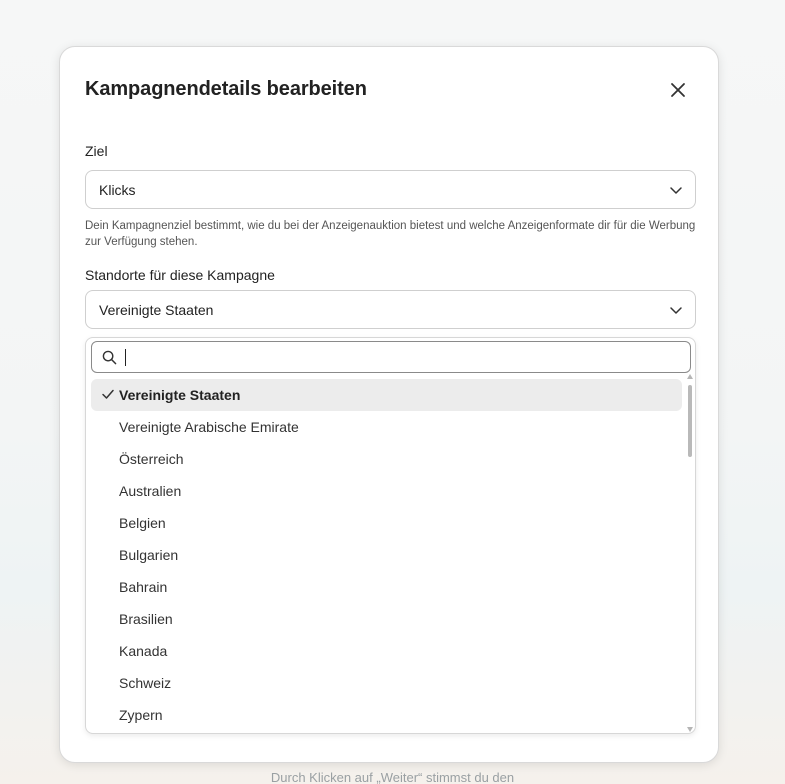 The image size is (785, 784). Describe the element at coordinates (209, 427) in the screenshot. I see `location-option-label: Vereinigte Arabische Emirate` at that location.